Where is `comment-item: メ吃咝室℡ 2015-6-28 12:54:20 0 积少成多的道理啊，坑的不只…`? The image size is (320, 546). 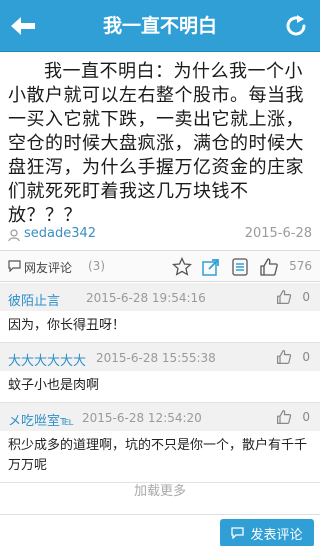 comment-item: メ吃咝室℡ 2015-6-28 12:54:20 0 积少成多的道理啊，坑的不只… is located at coordinates (160, 443).